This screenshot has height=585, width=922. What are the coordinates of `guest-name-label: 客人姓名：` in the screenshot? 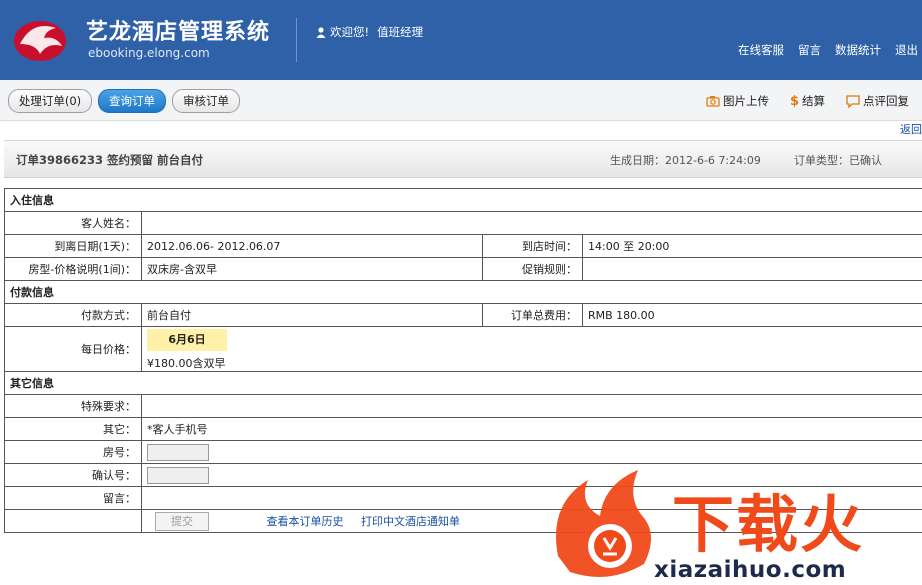 It's located at (73, 223).